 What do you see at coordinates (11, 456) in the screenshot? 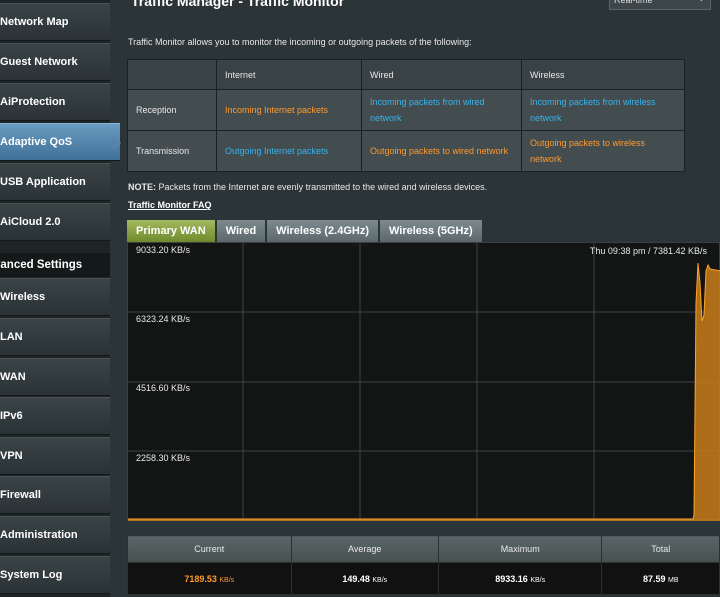
I see `sidebar-item-label: VPN` at bounding box center [11, 456].